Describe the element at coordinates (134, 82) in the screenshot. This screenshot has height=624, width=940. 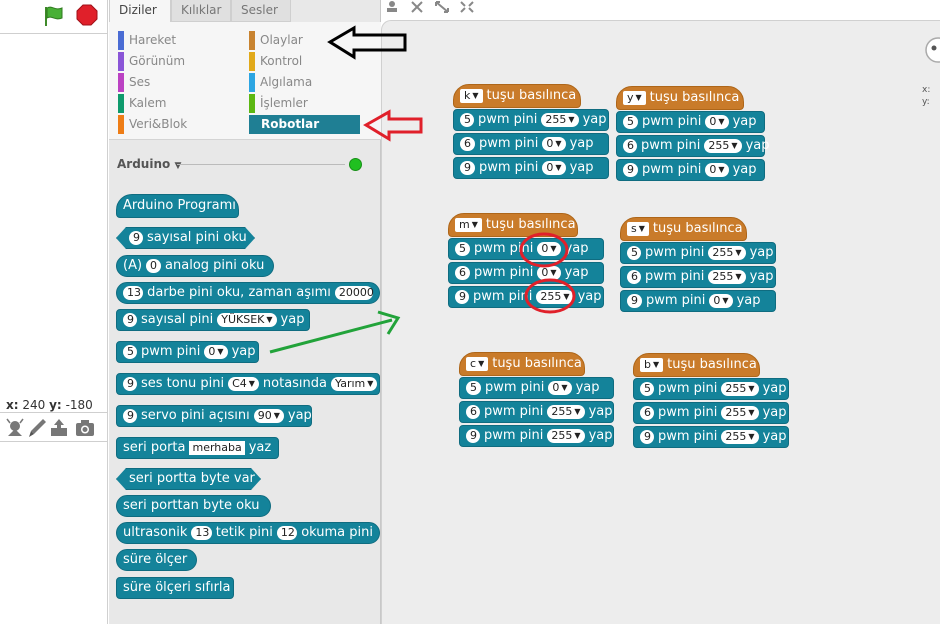
I see `category-sound: Ses` at that location.